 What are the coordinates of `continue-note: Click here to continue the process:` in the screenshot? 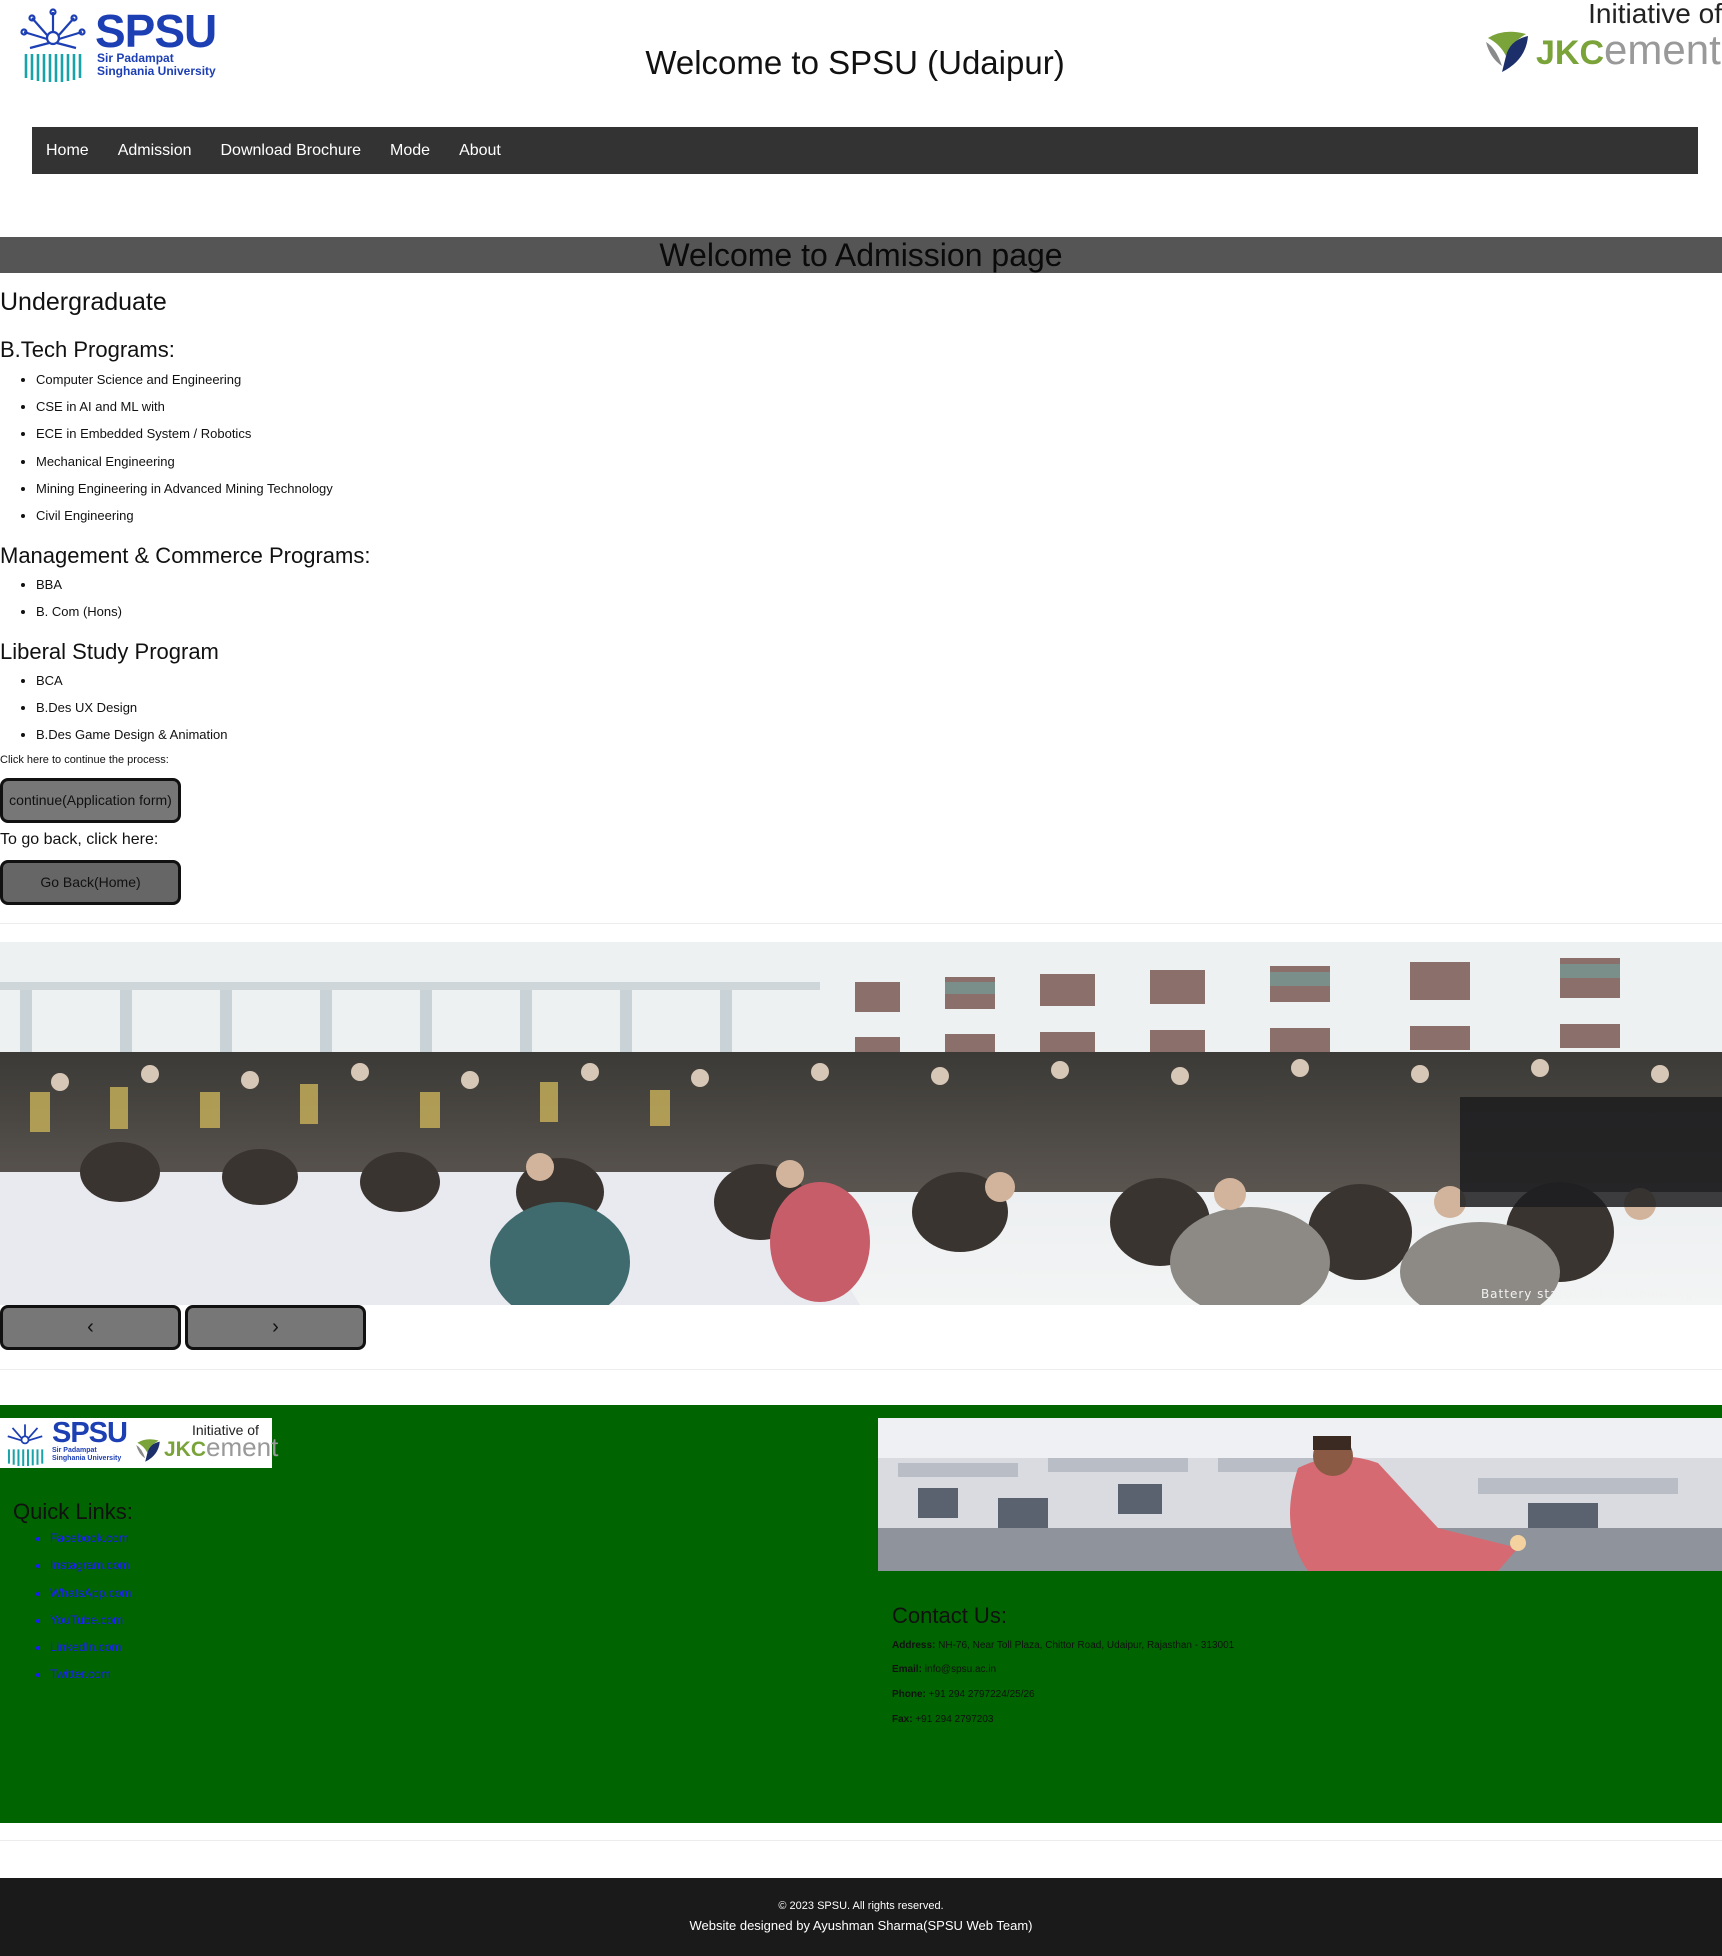 It's located at (84, 760).